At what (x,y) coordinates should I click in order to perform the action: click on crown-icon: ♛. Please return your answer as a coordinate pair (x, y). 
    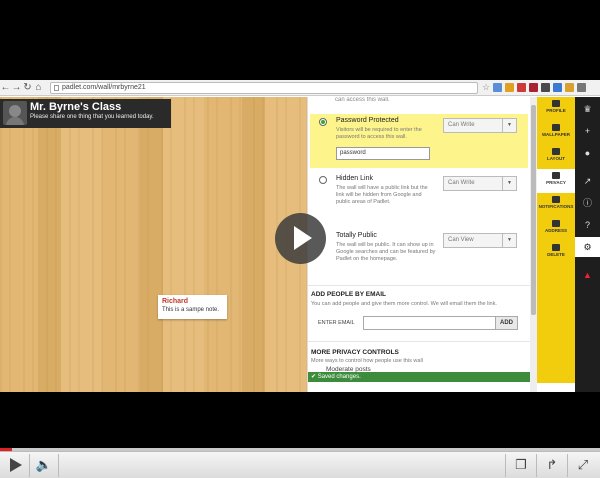
    Looking at the image, I should click on (587, 109).